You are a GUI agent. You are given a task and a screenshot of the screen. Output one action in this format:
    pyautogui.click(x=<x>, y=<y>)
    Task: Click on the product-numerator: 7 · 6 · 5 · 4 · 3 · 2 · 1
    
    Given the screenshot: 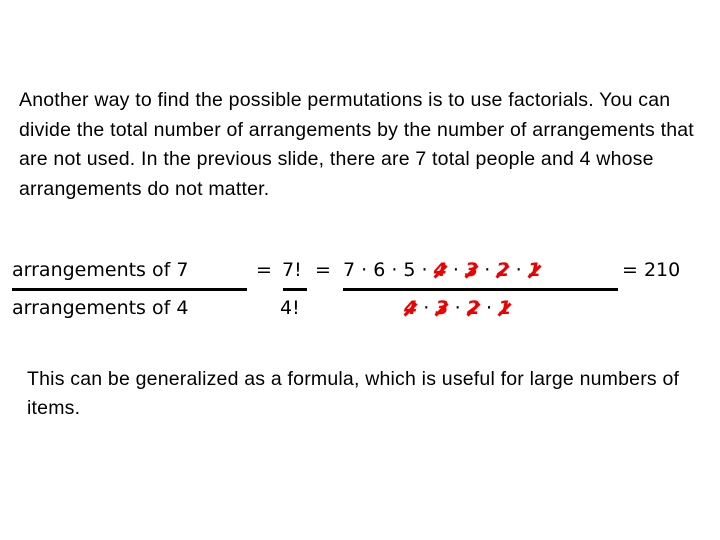 What is the action you would take?
    pyautogui.click(x=442, y=270)
    